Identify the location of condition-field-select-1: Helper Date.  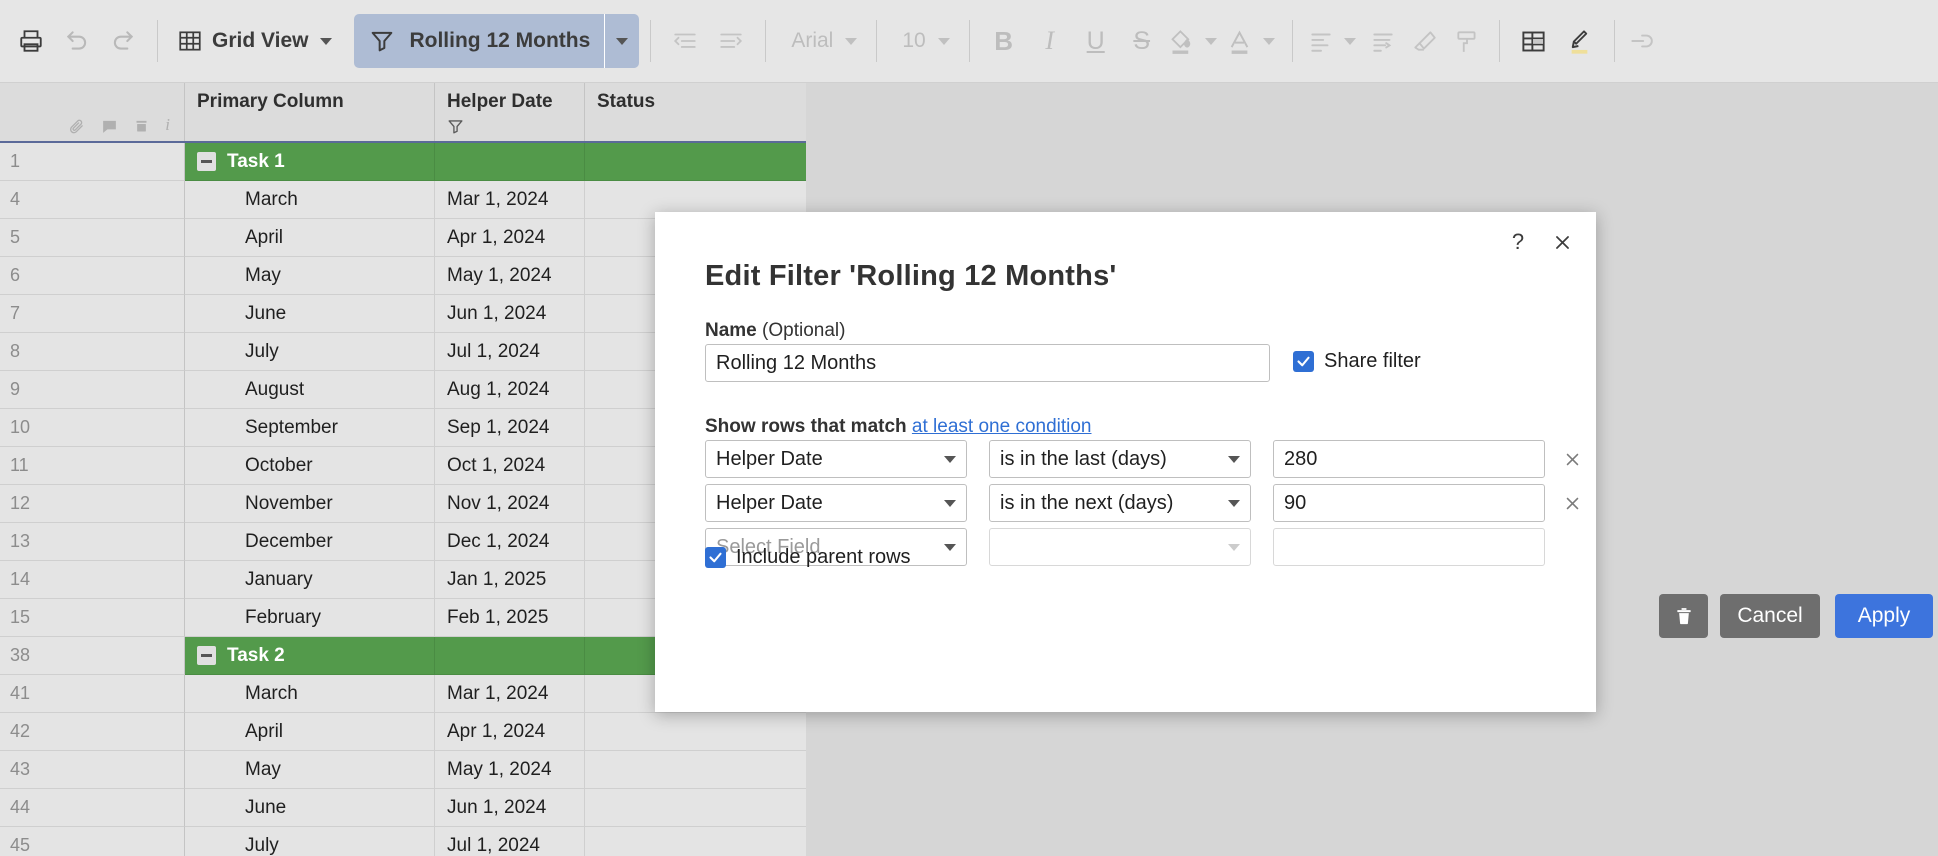
(836, 459).